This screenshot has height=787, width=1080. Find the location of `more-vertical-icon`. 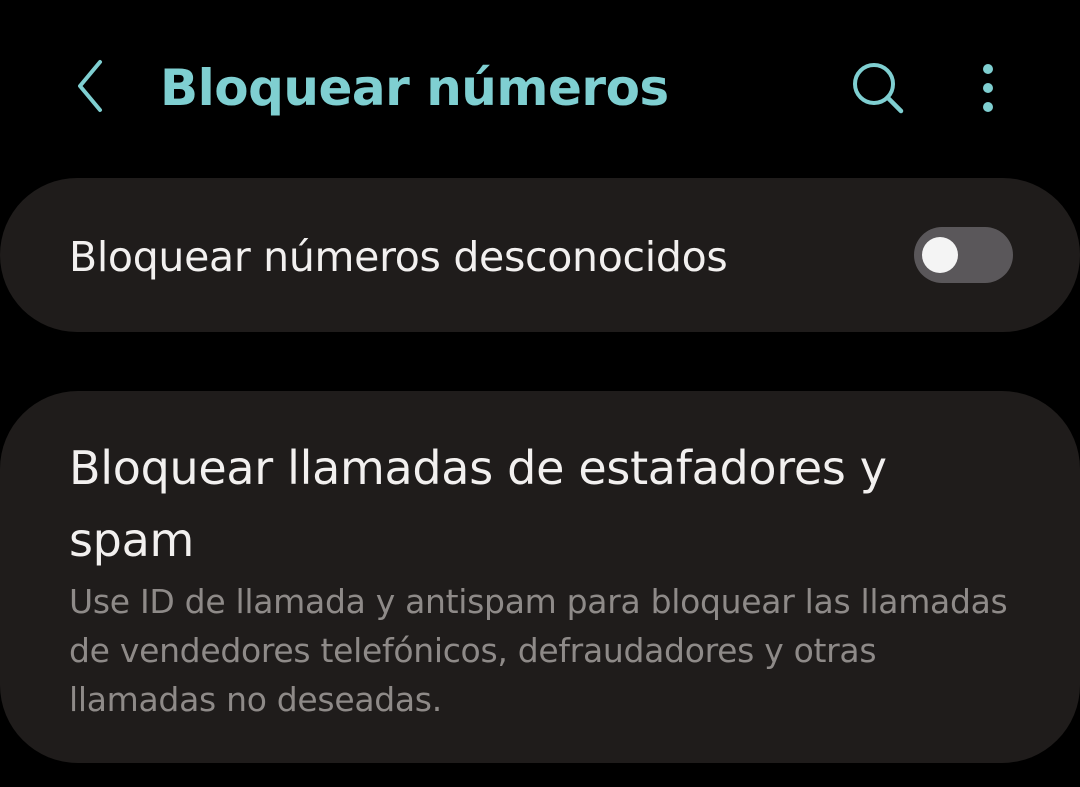

more-vertical-icon is located at coordinates (988, 88).